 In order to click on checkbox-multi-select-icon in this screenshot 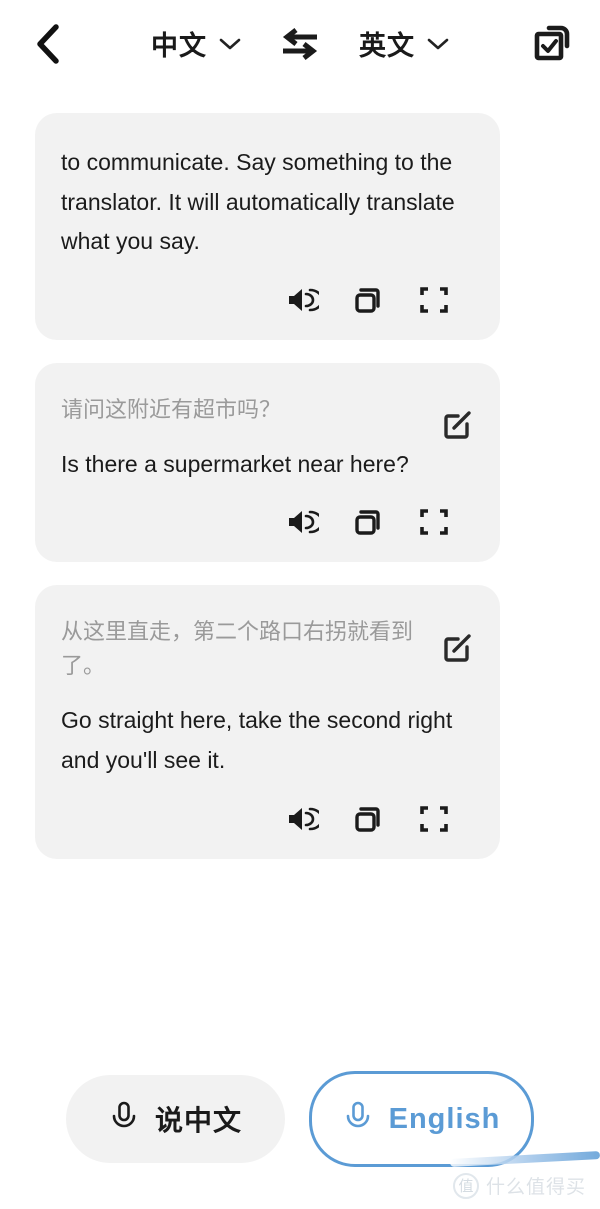, I will do `click(553, 46)`.